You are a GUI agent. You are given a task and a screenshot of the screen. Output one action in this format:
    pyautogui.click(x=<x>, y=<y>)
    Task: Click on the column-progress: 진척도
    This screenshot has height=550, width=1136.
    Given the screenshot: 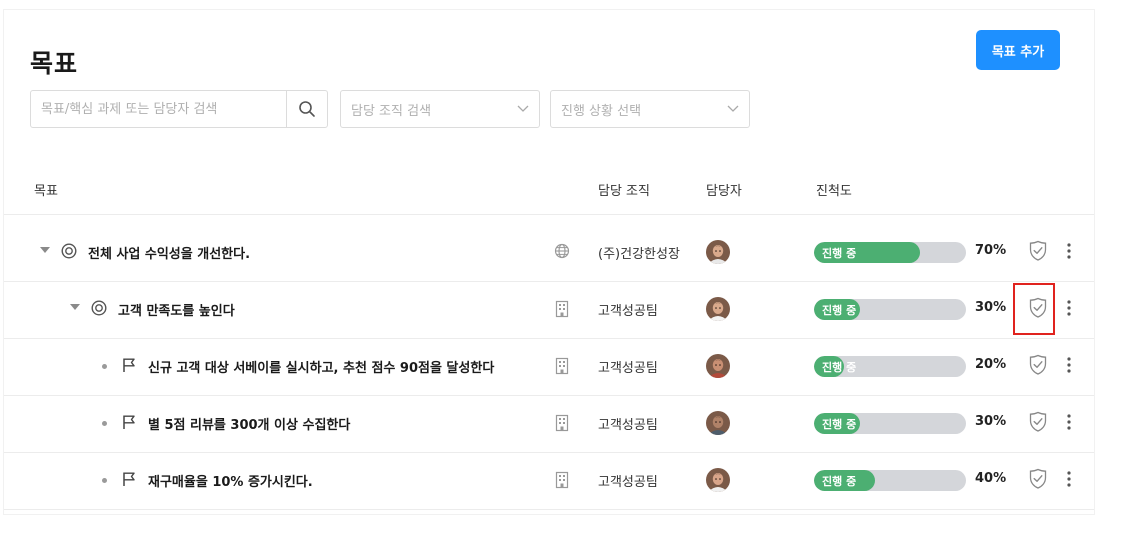 What is the action you would take?
    pyautogui.click(x=834, y=191)
    